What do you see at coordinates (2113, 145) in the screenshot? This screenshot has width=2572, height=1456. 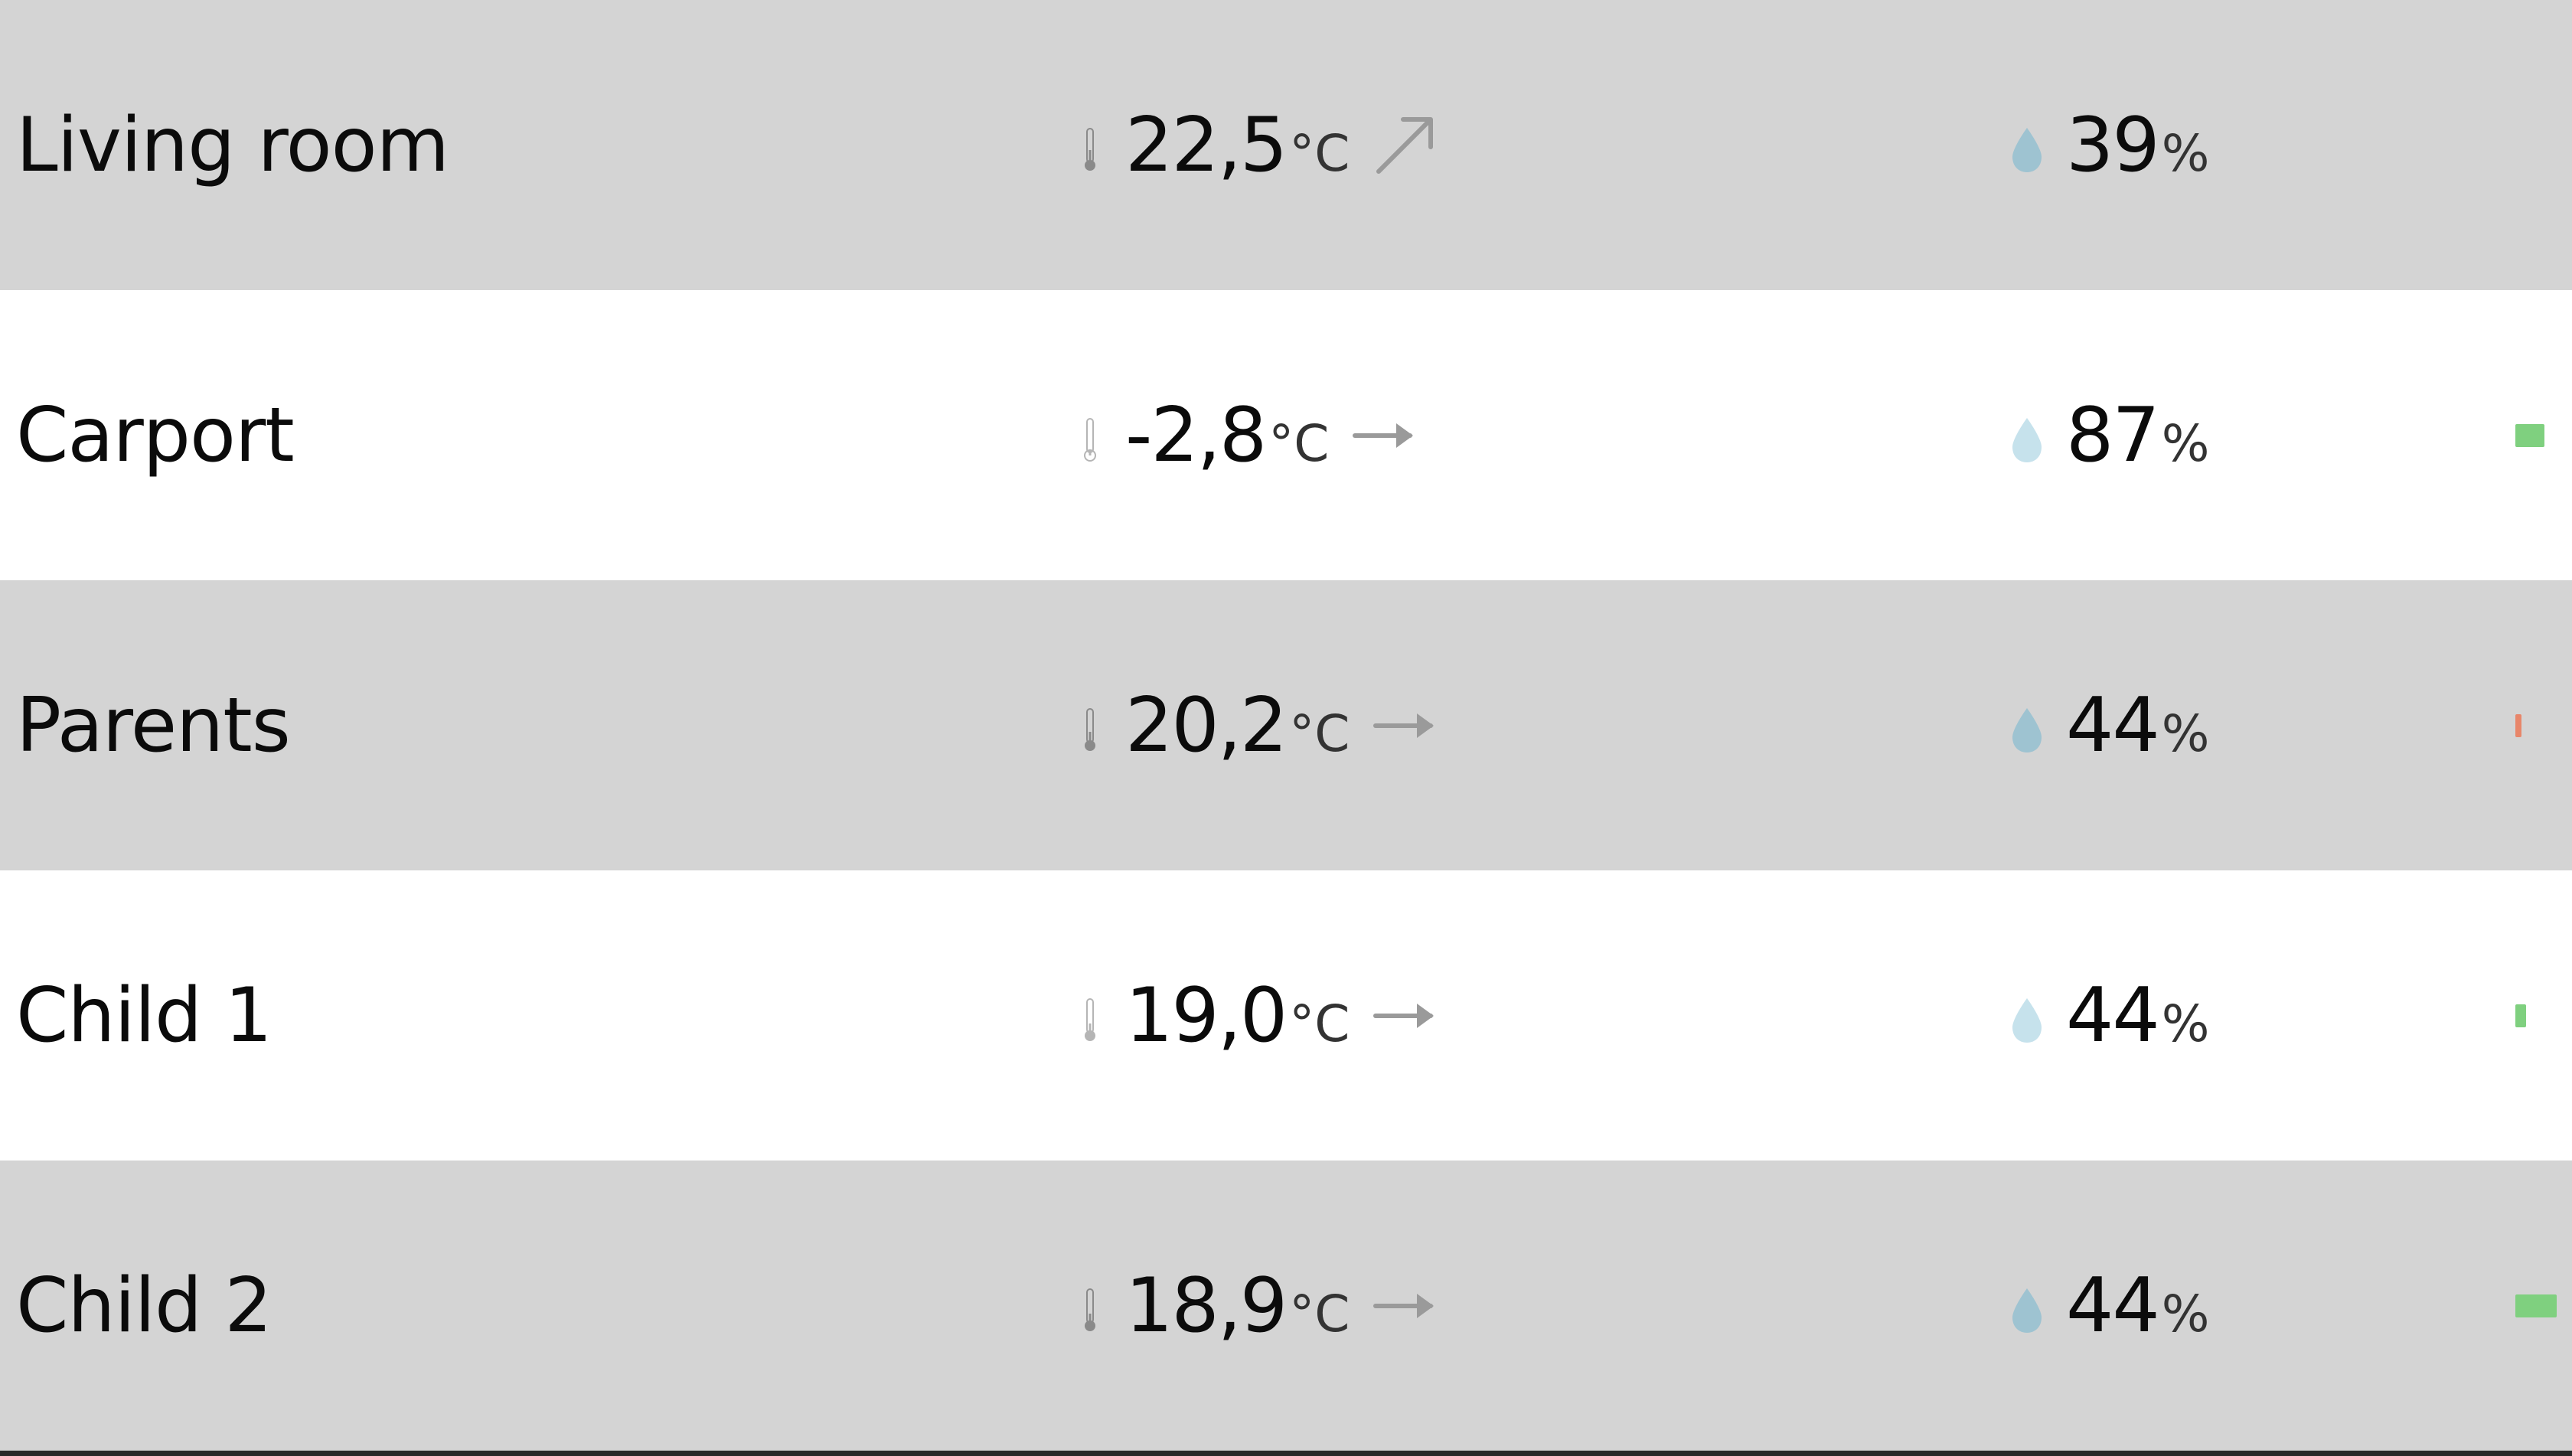 I see `humidity-value: 39` at bounding box center [2113, 145].